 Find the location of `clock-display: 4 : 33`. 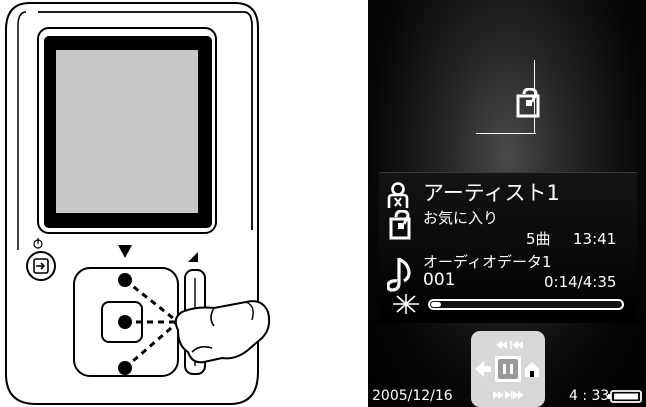

clock-display: 4 : 33 is located at coordinates (589, 396).